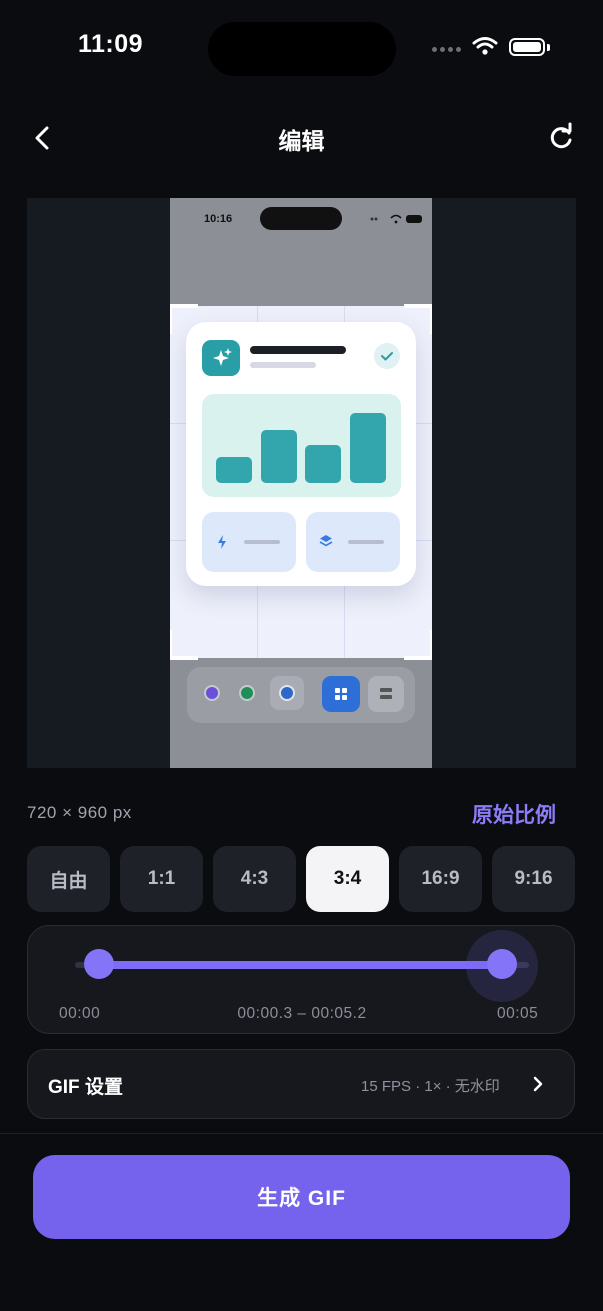 This screenshot has height=1311, width=603. What do you see at coordinates (485, 48) in the screenshot?
I see `wifi-icon` at bounding box center [485, 48].